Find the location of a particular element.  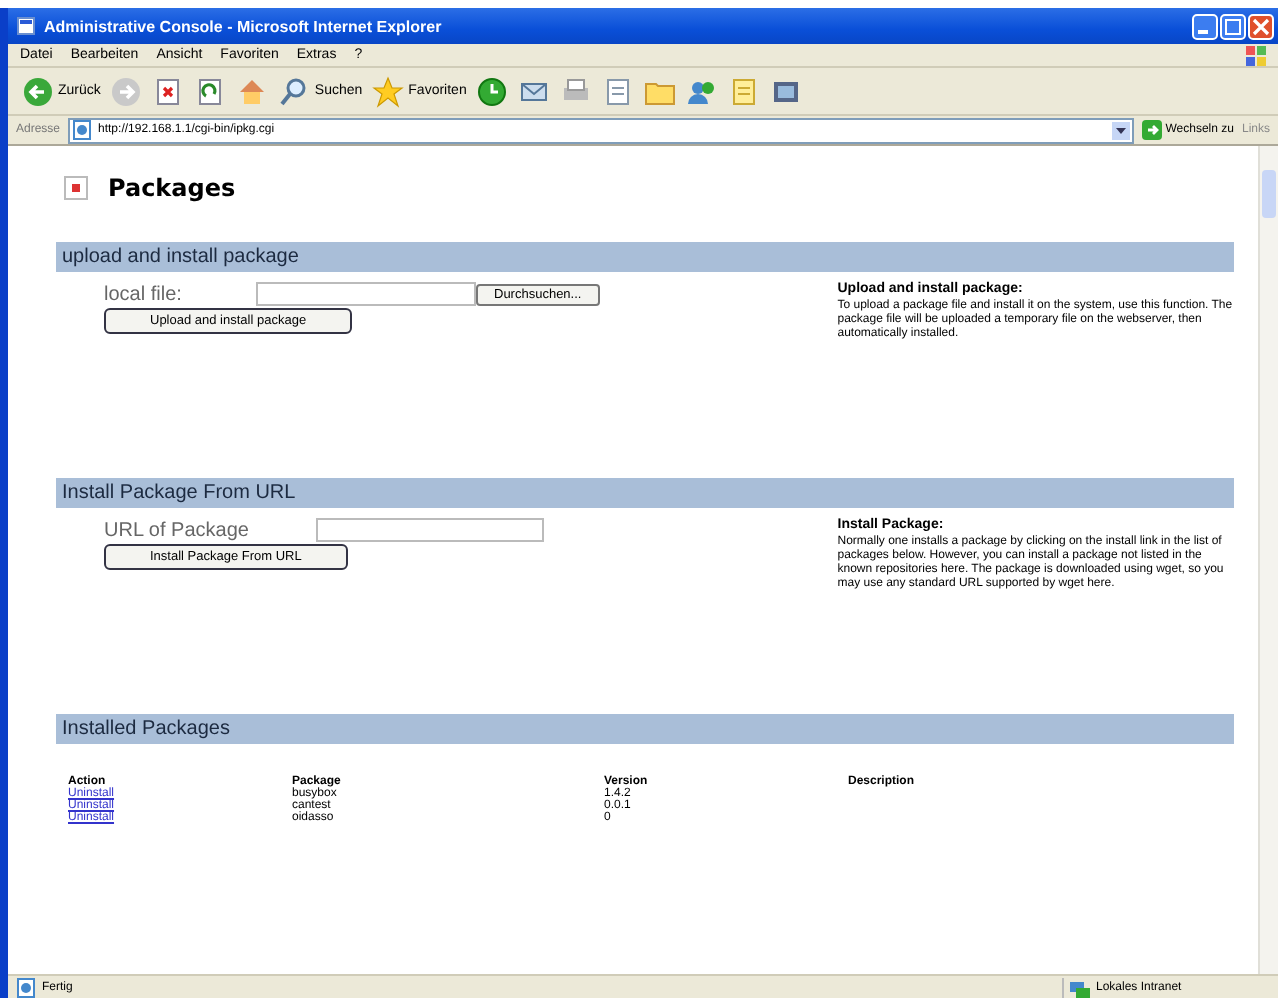

window-title: Administrative Console - Microsoft Internet Explorer is located at coordinates (244, 26).